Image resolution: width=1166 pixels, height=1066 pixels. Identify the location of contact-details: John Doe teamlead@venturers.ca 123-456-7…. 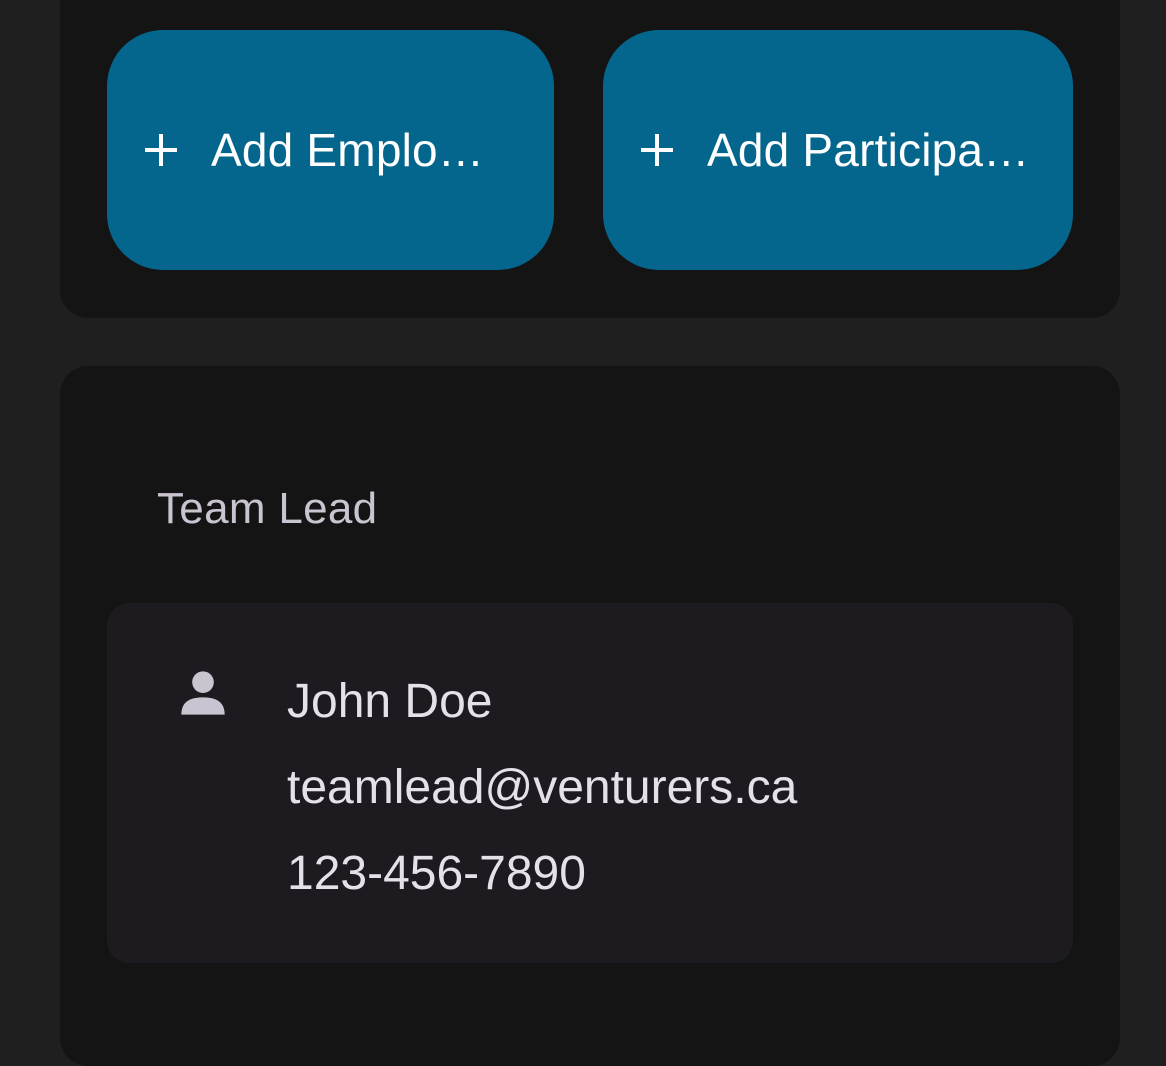
(542, 793).